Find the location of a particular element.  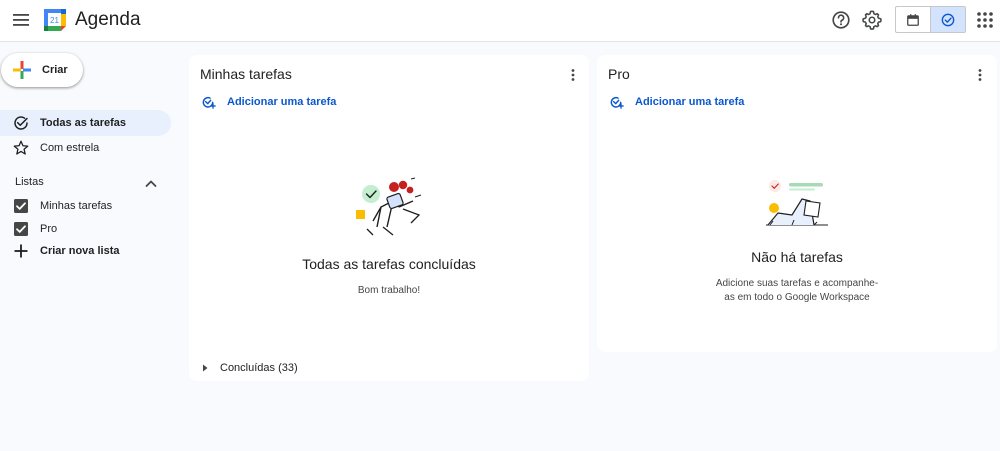

top-bar: 21 Agenda is located at coordinates (500, 21).